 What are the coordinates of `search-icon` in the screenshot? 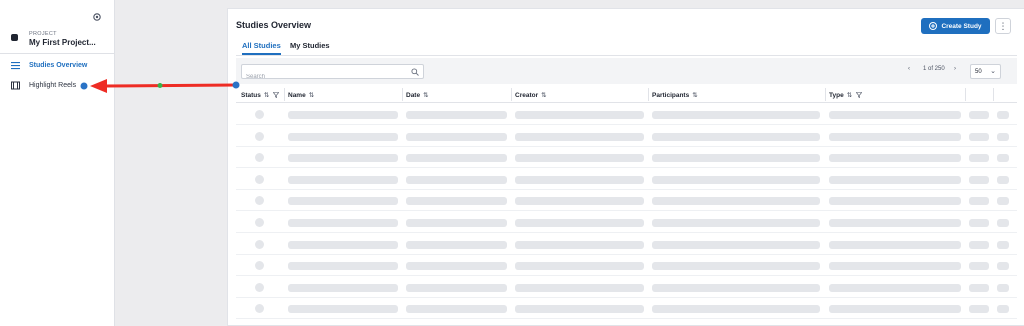 It's located at (415, 72).